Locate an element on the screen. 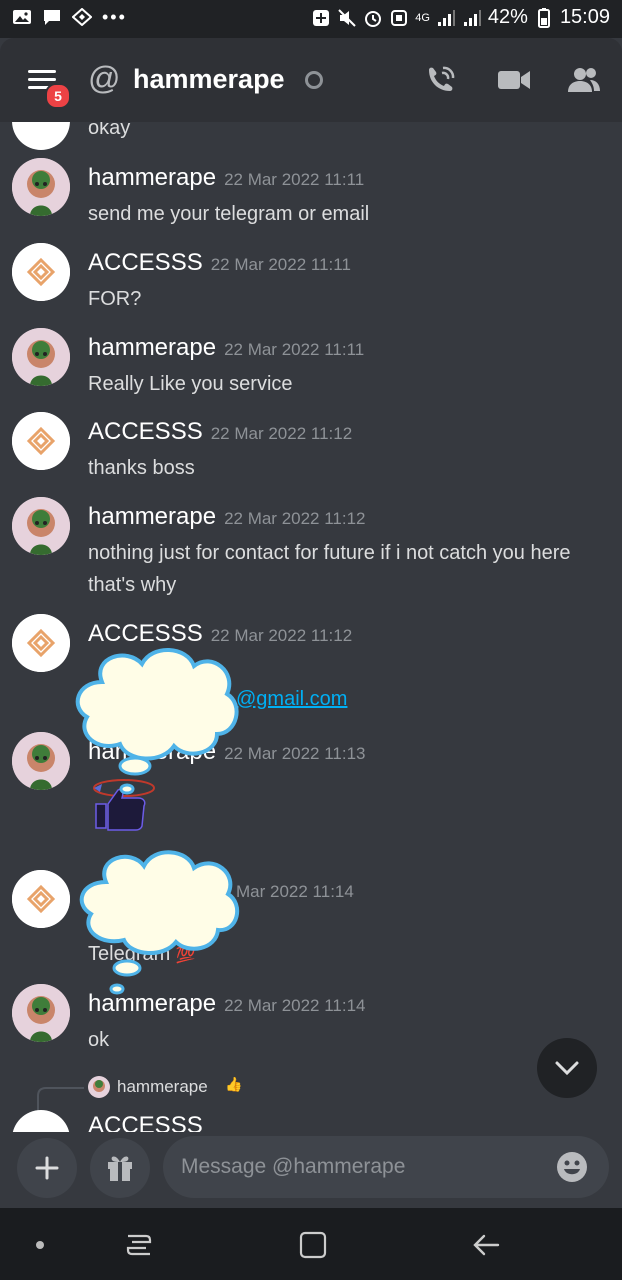 This screenshot has height=1280, width=622. voice-call-icon is located at coordinates (441, 80).